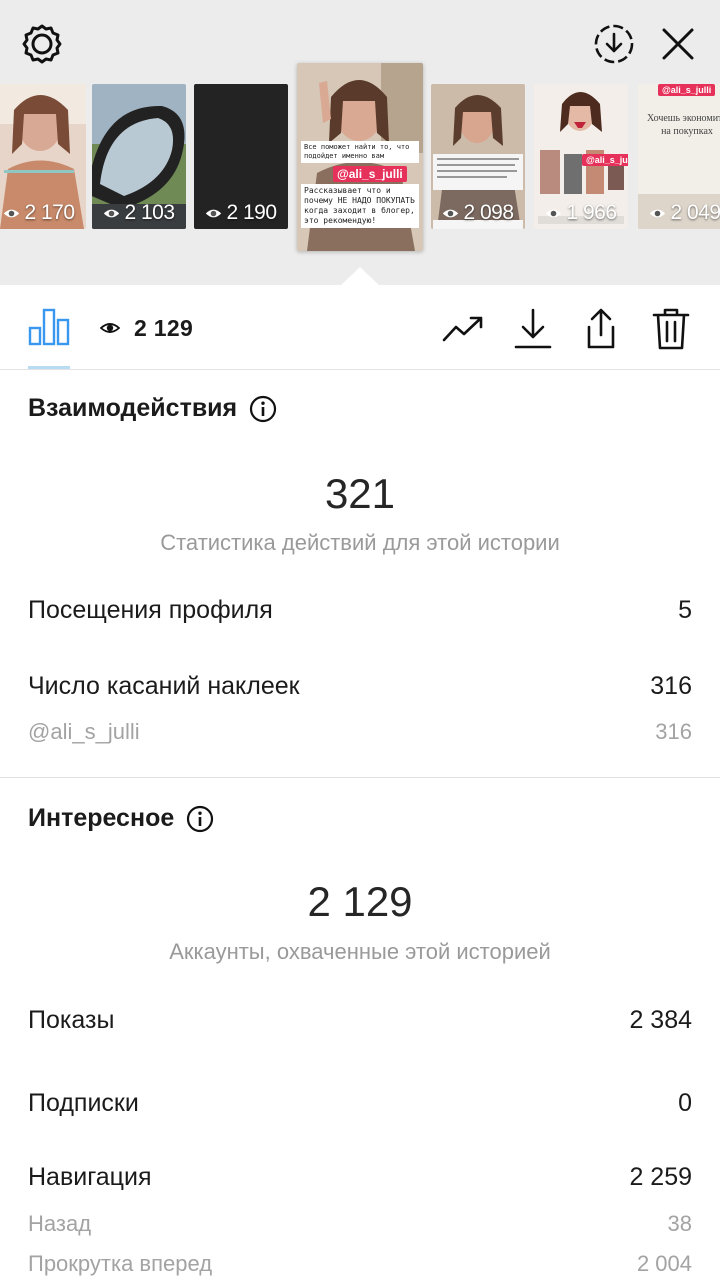 Image resolution: width=720 pixels, height=1280 pixels. I want to click on story-views: 2 103, so click(139, 213).